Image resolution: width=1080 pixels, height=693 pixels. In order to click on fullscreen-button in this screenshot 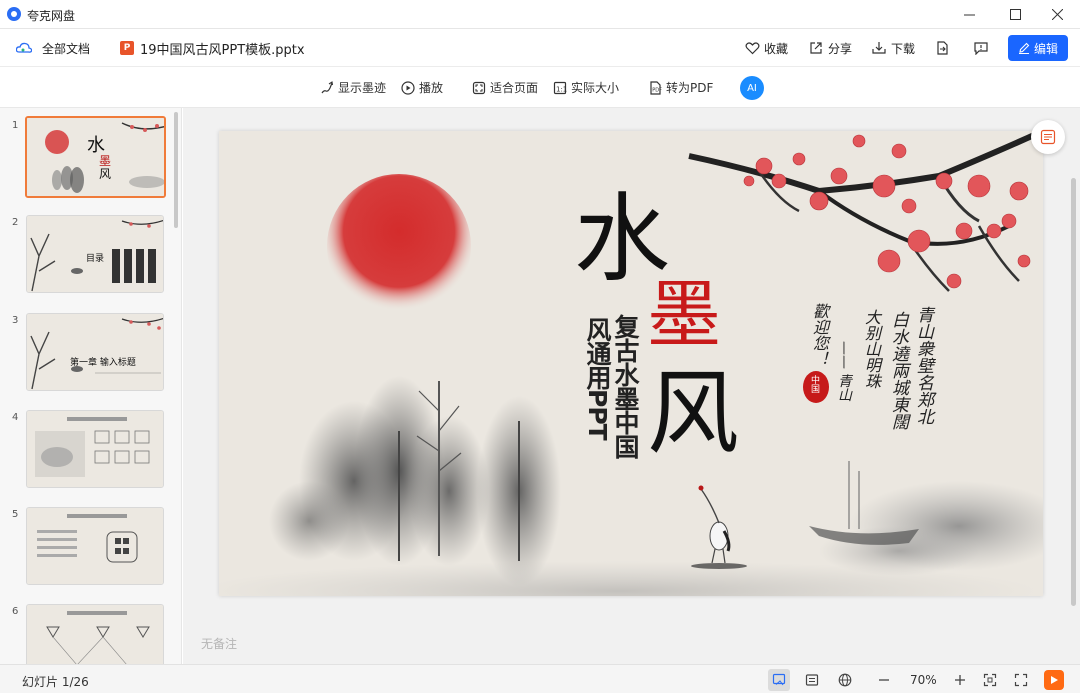, I will do `click(1021, 680)`.